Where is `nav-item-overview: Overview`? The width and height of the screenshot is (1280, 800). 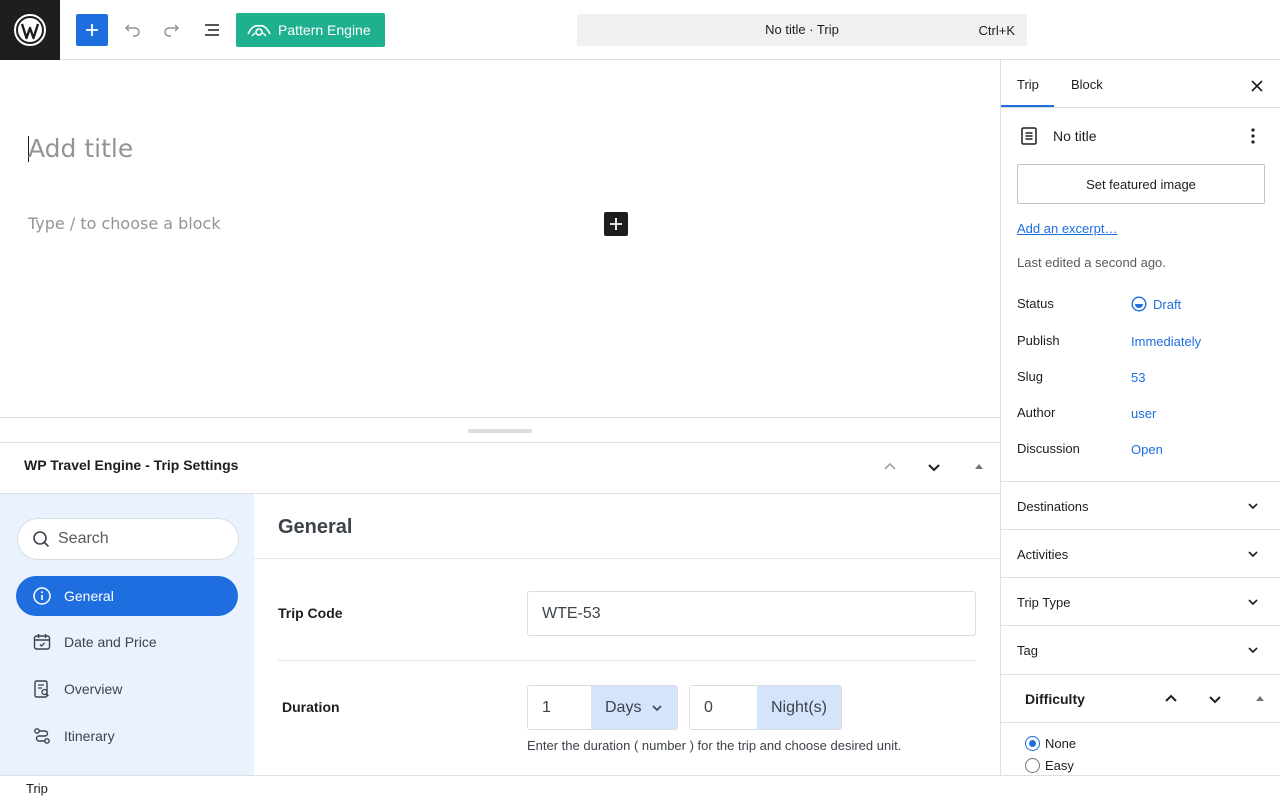
nav-item-overview: Overview is located at coordinates (127, 689).